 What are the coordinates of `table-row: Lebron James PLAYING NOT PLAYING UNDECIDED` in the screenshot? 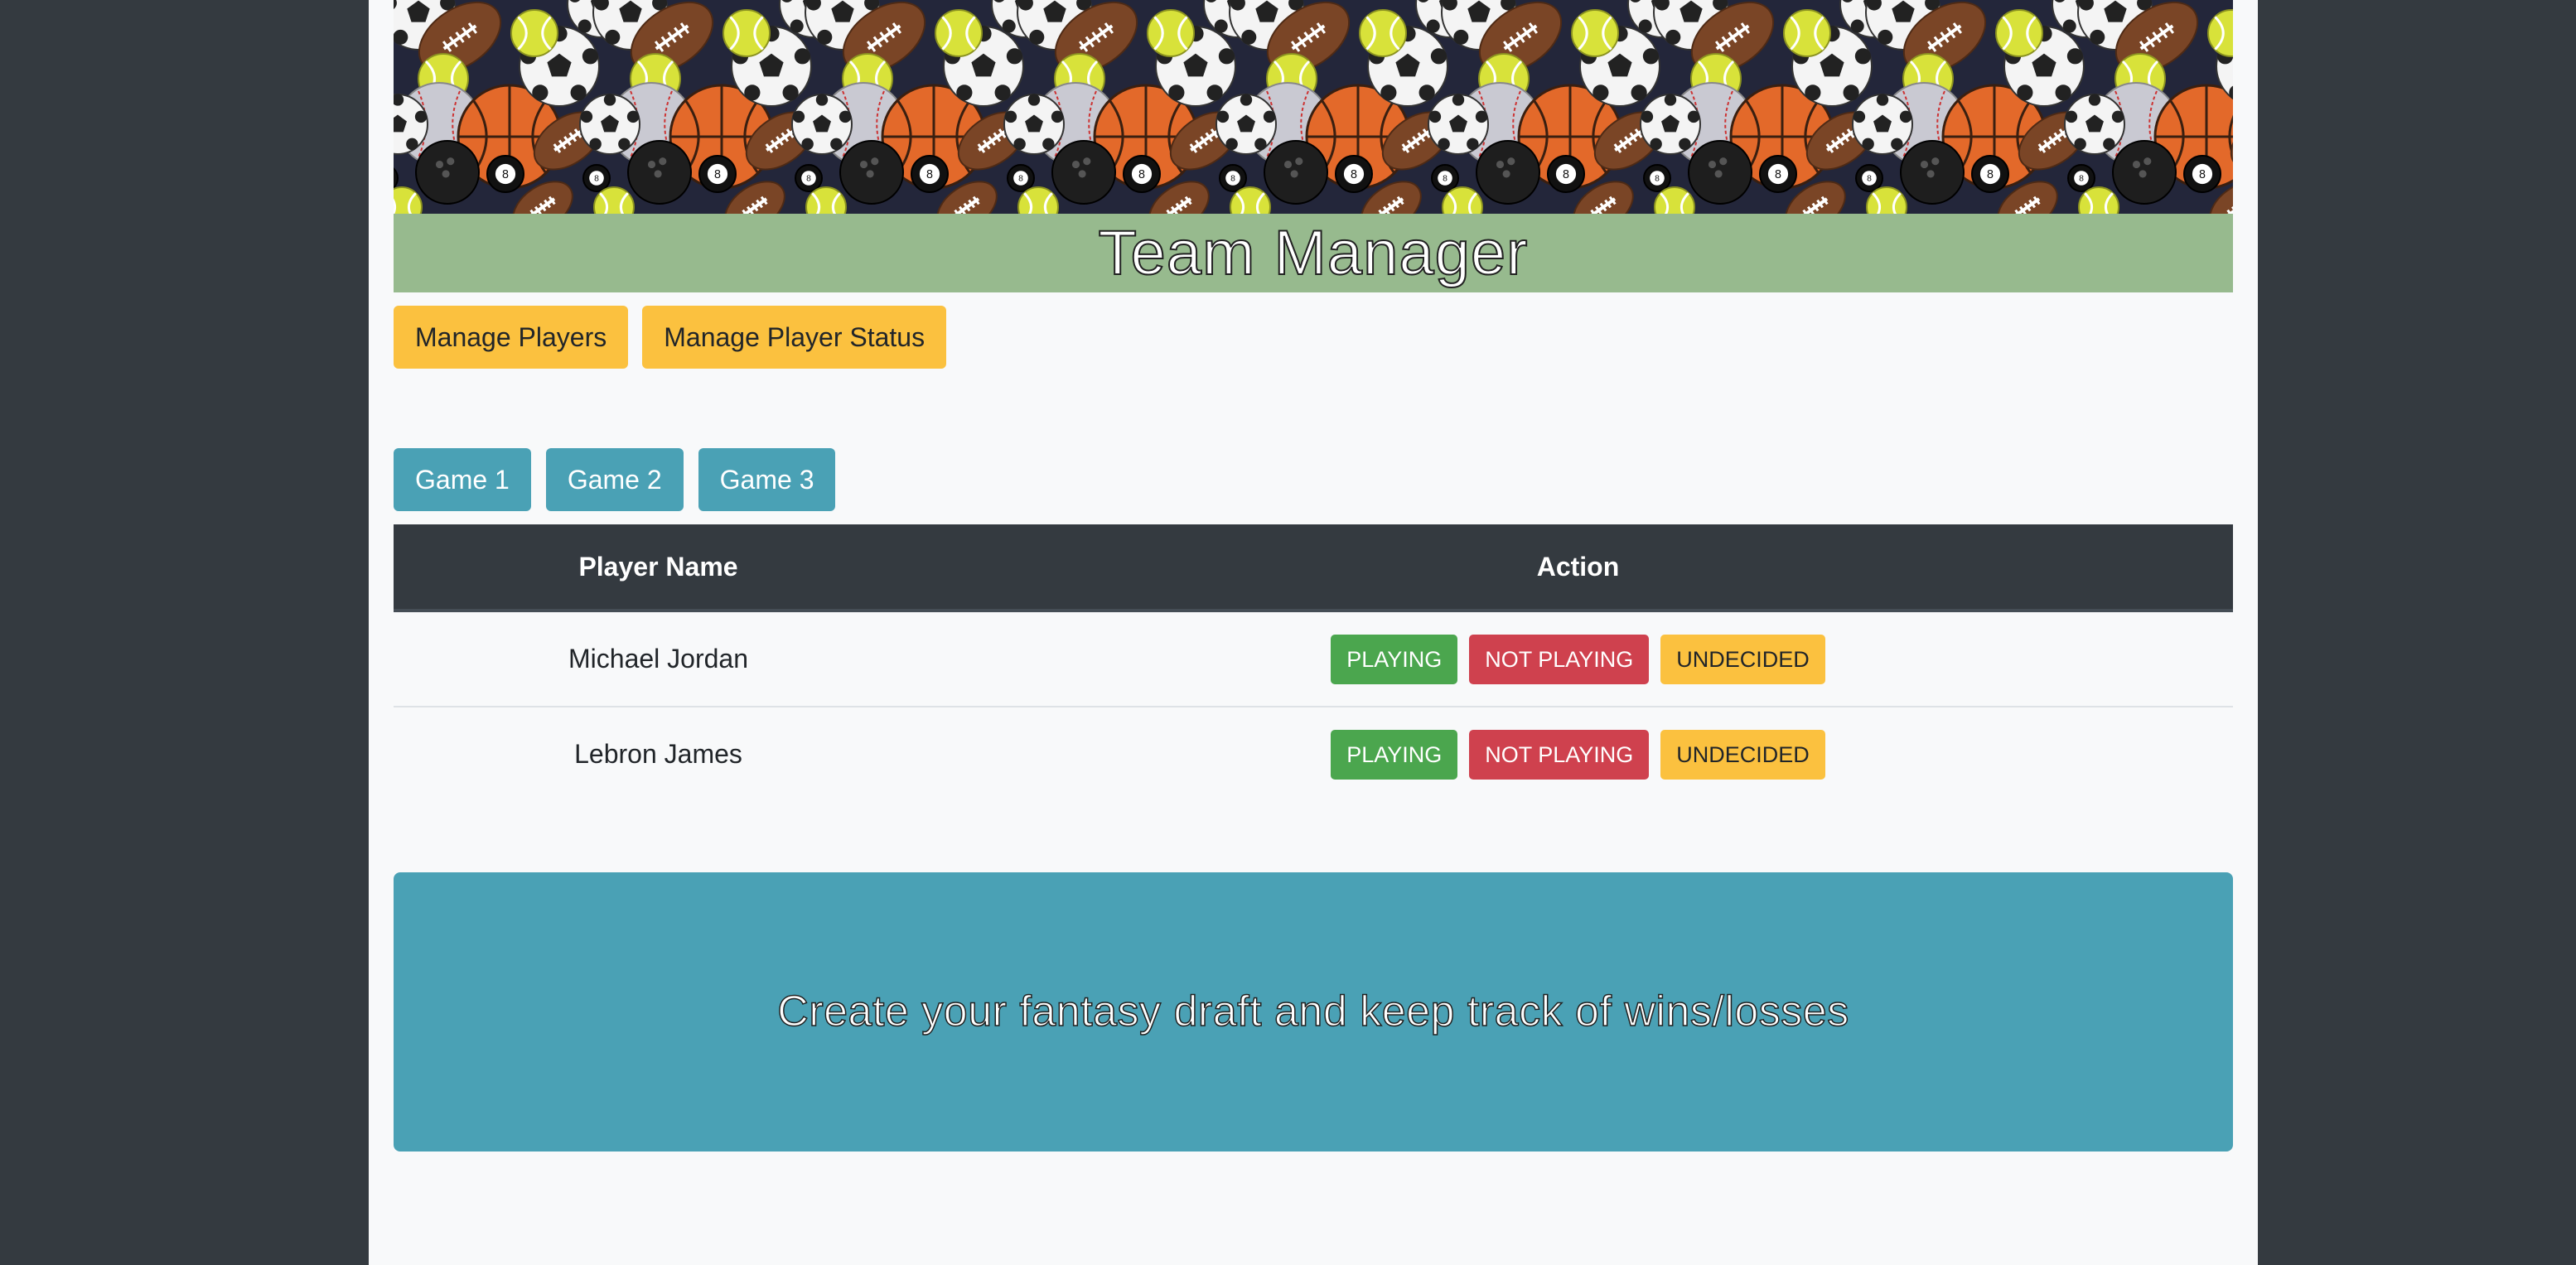 It's located at (1313, 754).